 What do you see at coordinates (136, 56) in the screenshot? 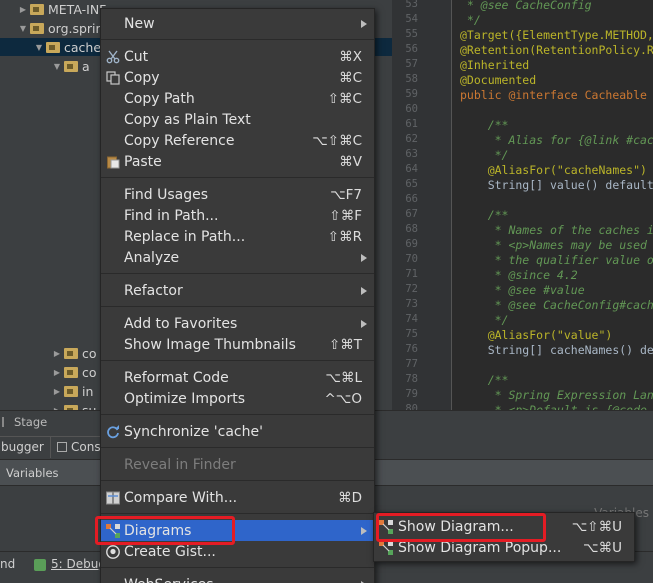
I see `menu-item-label: Cut` at bounding box center [136, 56].